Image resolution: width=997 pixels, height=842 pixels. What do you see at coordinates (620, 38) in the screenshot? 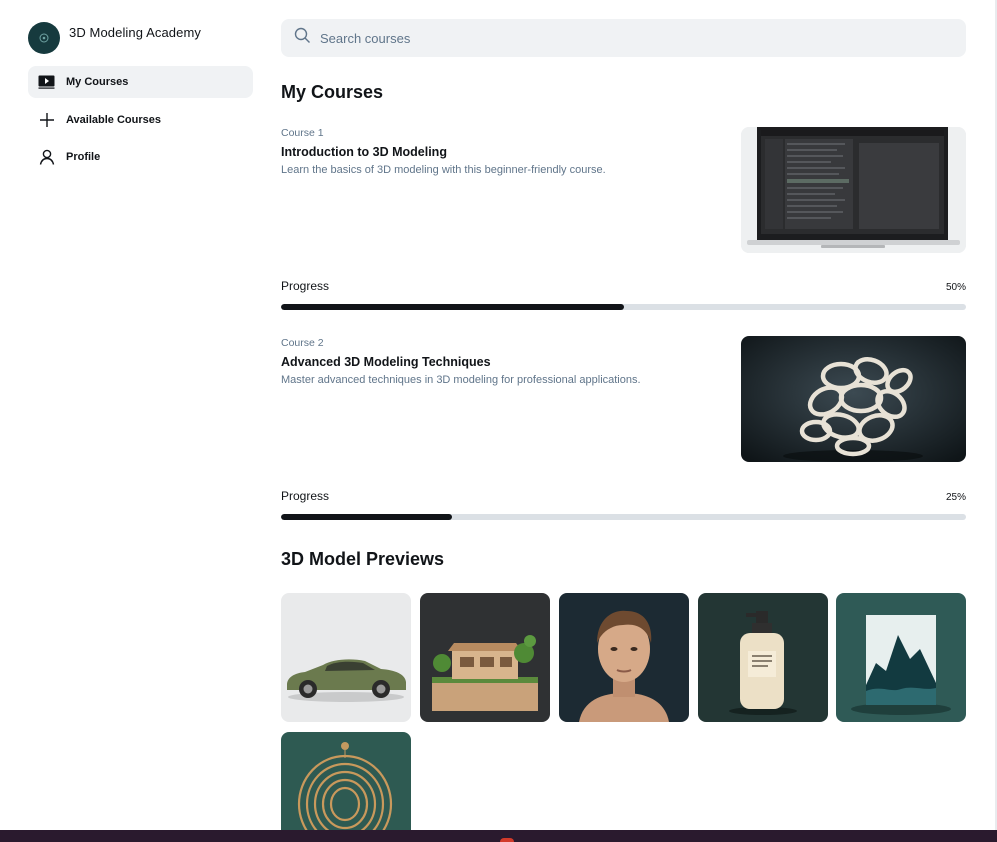
I see `search-input` at bounding box center [620, 38].